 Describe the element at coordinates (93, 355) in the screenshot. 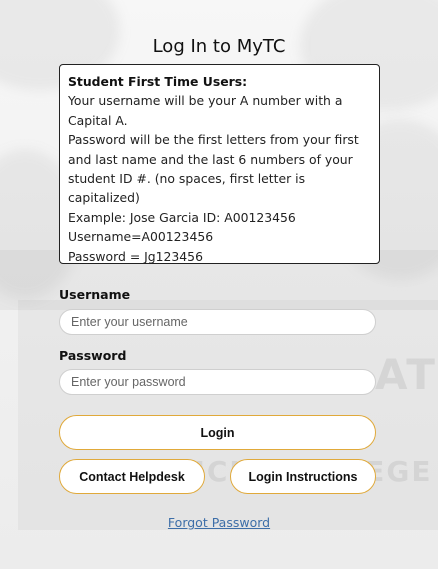

I see `password-label: Password` at that location.